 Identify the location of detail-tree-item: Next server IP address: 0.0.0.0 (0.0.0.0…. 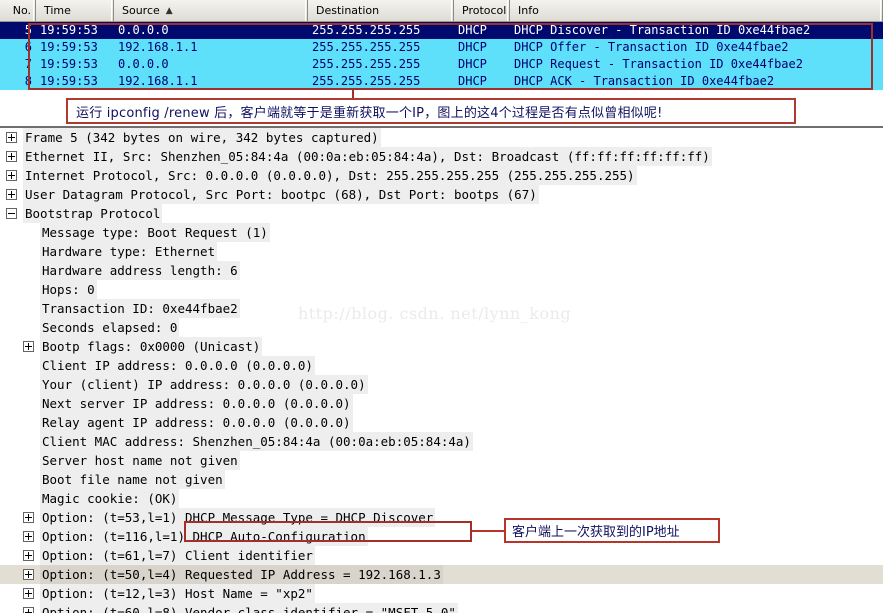
(441, 403).